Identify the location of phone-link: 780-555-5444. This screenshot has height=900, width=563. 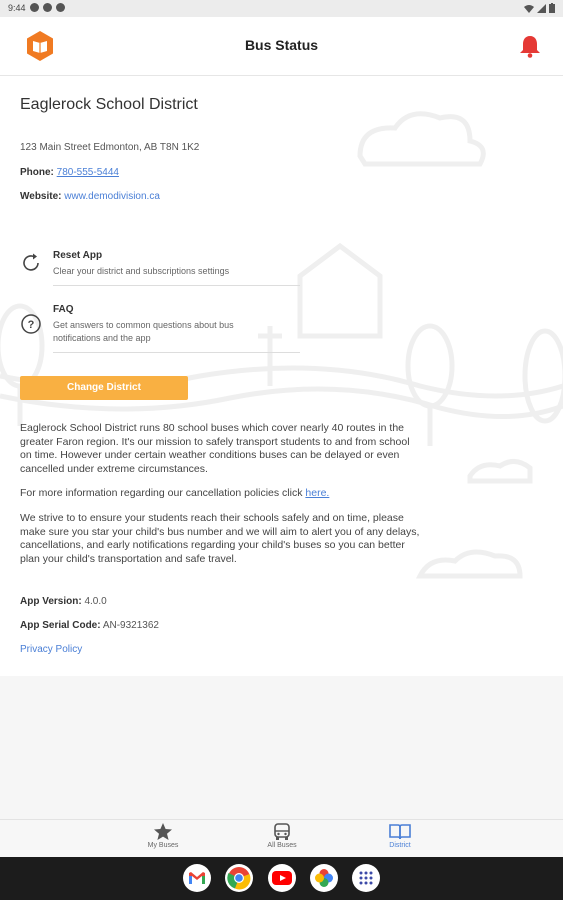
(88, 172).